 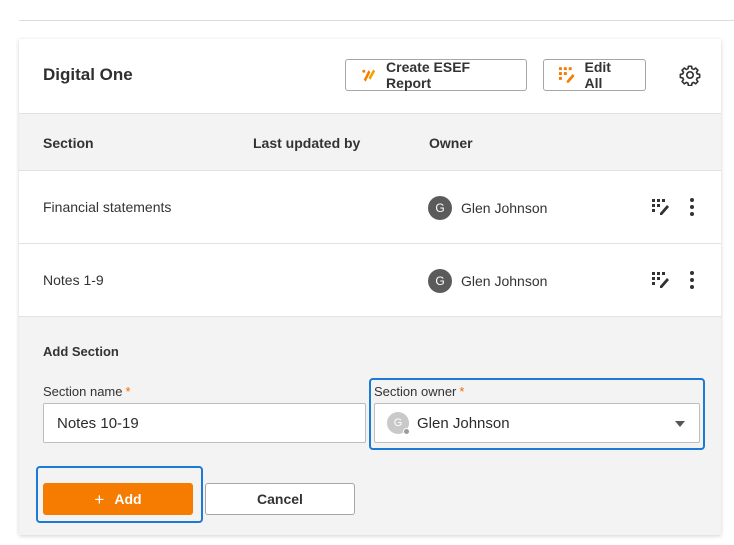 What do you see at coordinates (307, 143) in the screenshot?
I see `column-header-last-updated-by: Last updated by` at bounding box center [307, 143].